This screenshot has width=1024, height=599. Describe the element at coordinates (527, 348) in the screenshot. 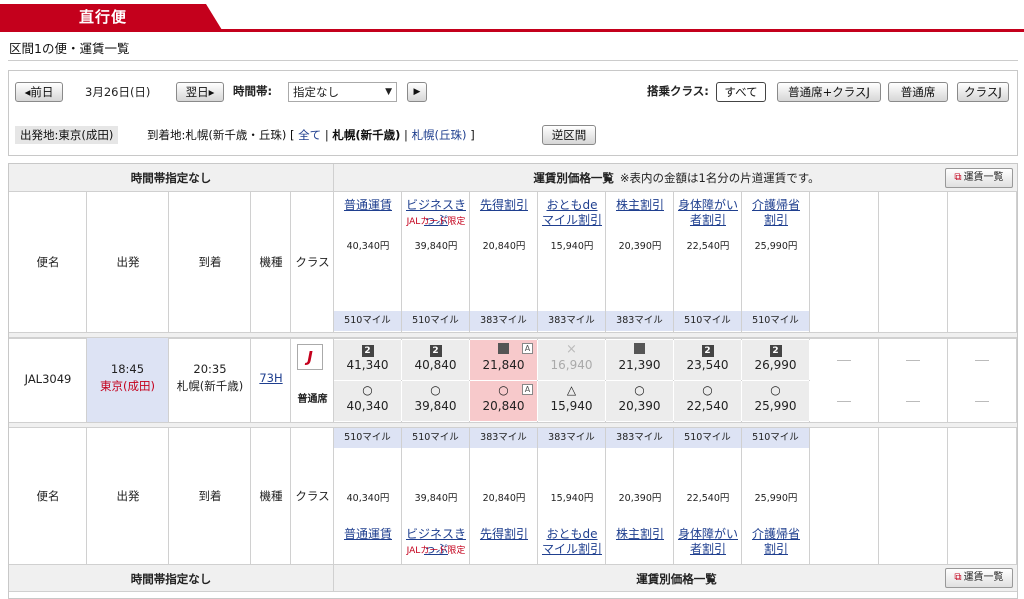

I see `a-mark-icon: A` at that location.